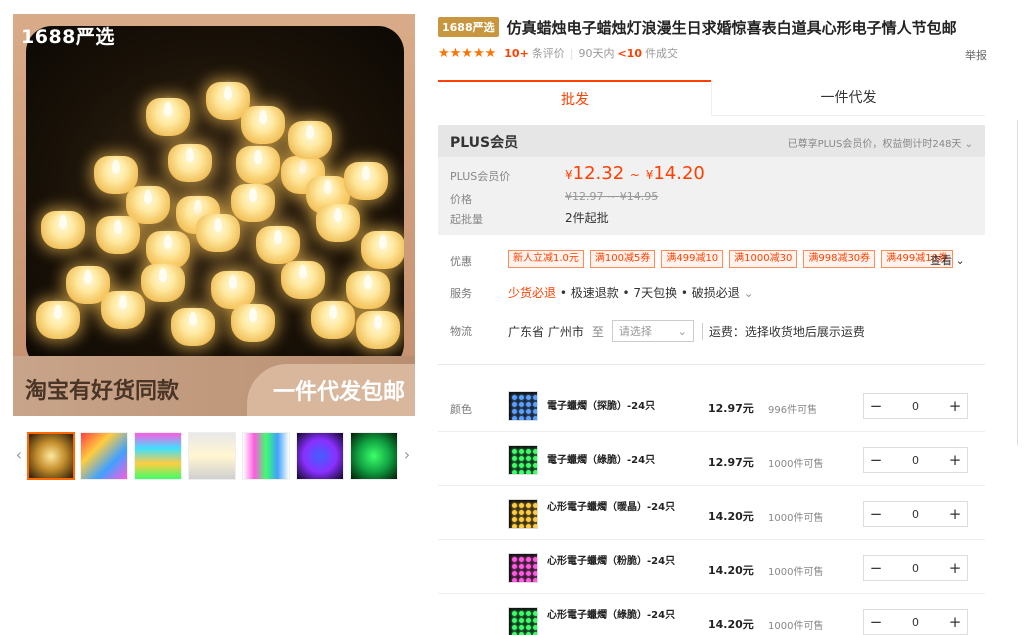 This screenshot has width=1024, height=635. What do you see at coordinates (68, 37) in the screenshot?
I see `image-badge: 1688严选` at bounding box center [68, 37].